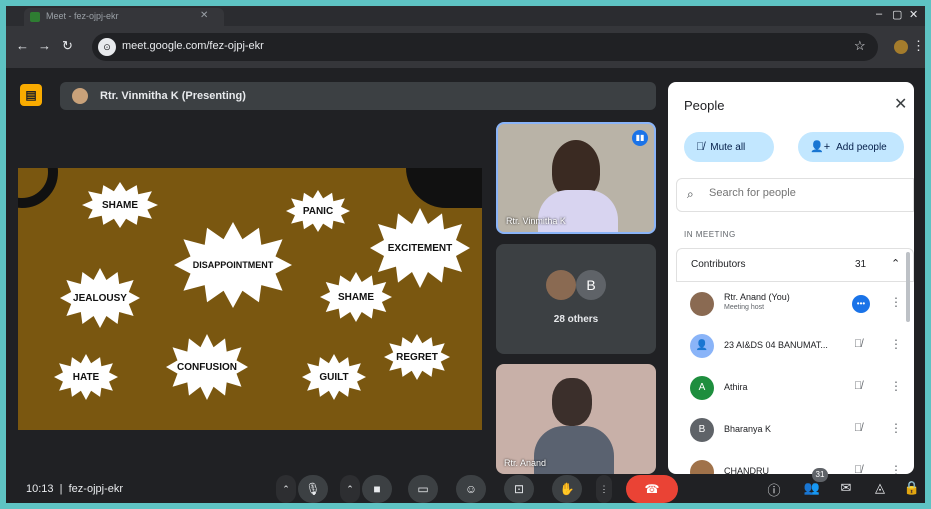 The height and width of the screenshot is (509, 931). I want to click on word-label: HATE, so click(86, 377).